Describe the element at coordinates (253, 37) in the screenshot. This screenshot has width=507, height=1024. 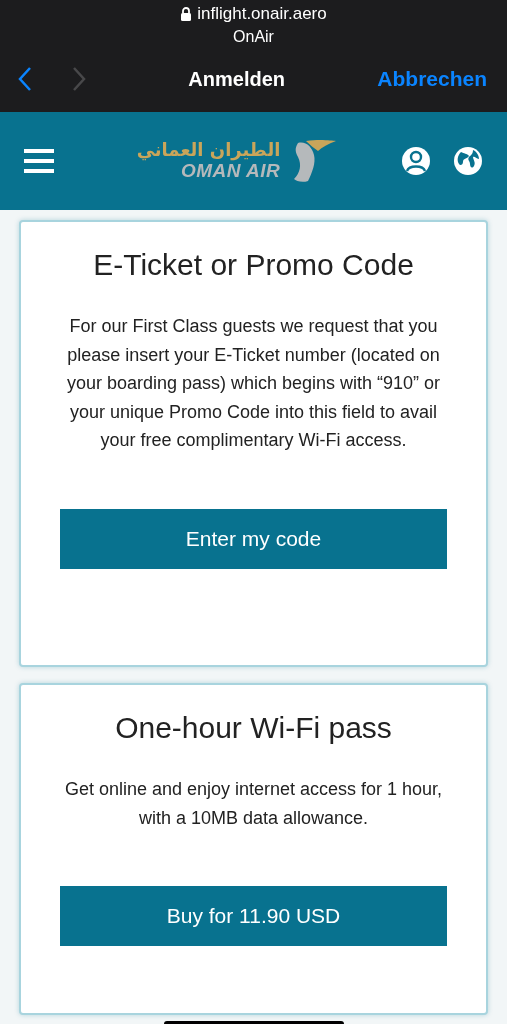
I see `site-name: OnAir` at that location.